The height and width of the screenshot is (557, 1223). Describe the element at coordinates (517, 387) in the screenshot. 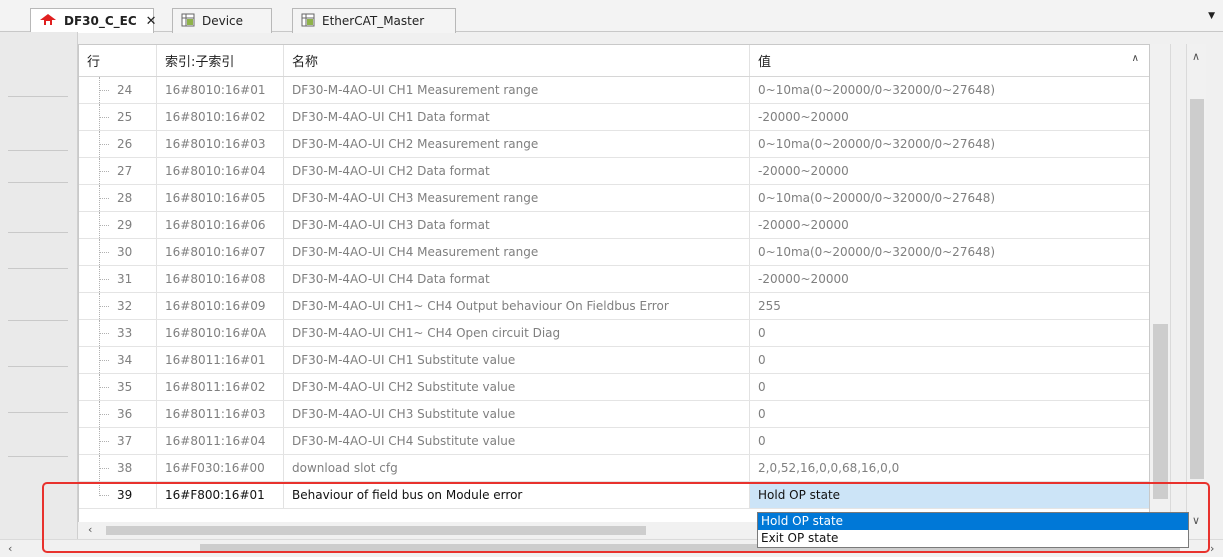

I see `name-cell: DF30-M-4AO-UI CH2 Substitute value` at that location.